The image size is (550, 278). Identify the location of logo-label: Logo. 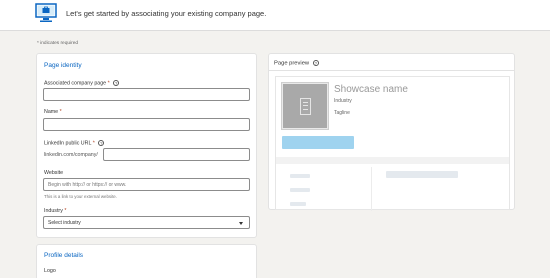
(50, 271).